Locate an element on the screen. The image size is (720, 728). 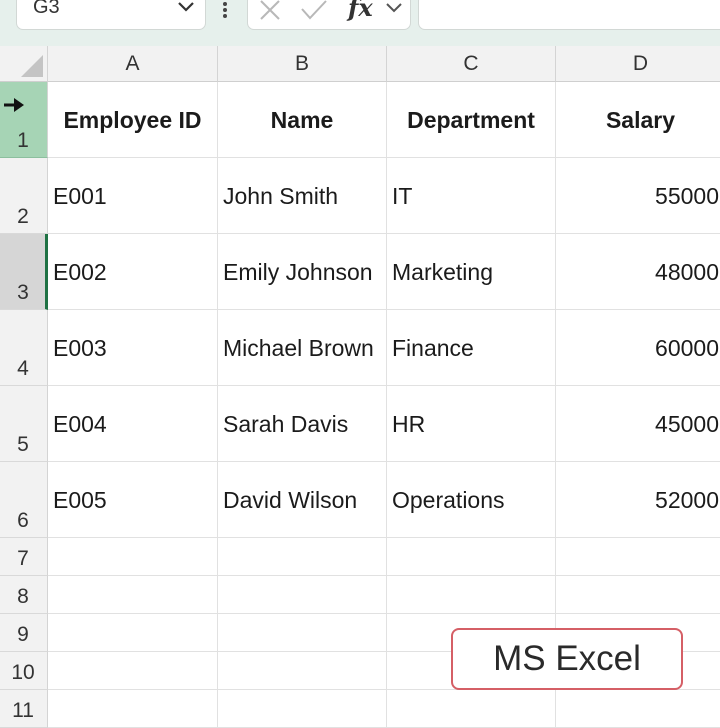
formula-input is located at coordinates (569, 15).